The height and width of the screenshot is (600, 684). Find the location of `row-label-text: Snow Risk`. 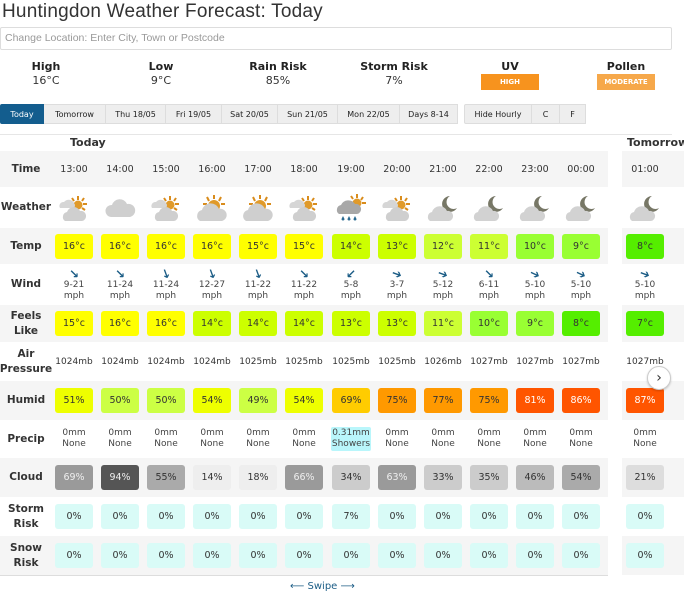

row-label-text: Snow Risk is located at coordinates (26, 555).